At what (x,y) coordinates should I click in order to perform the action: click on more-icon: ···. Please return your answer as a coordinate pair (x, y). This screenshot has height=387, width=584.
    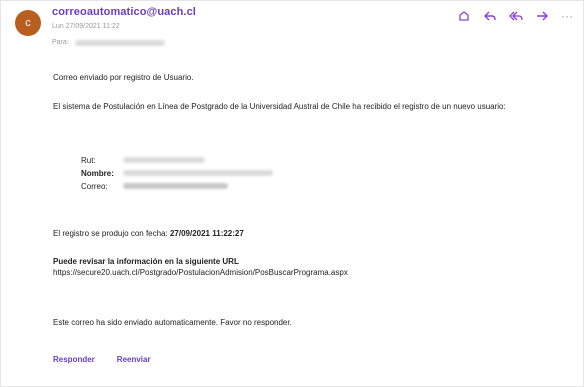
    Looking at the image, I should click on (567, 16).